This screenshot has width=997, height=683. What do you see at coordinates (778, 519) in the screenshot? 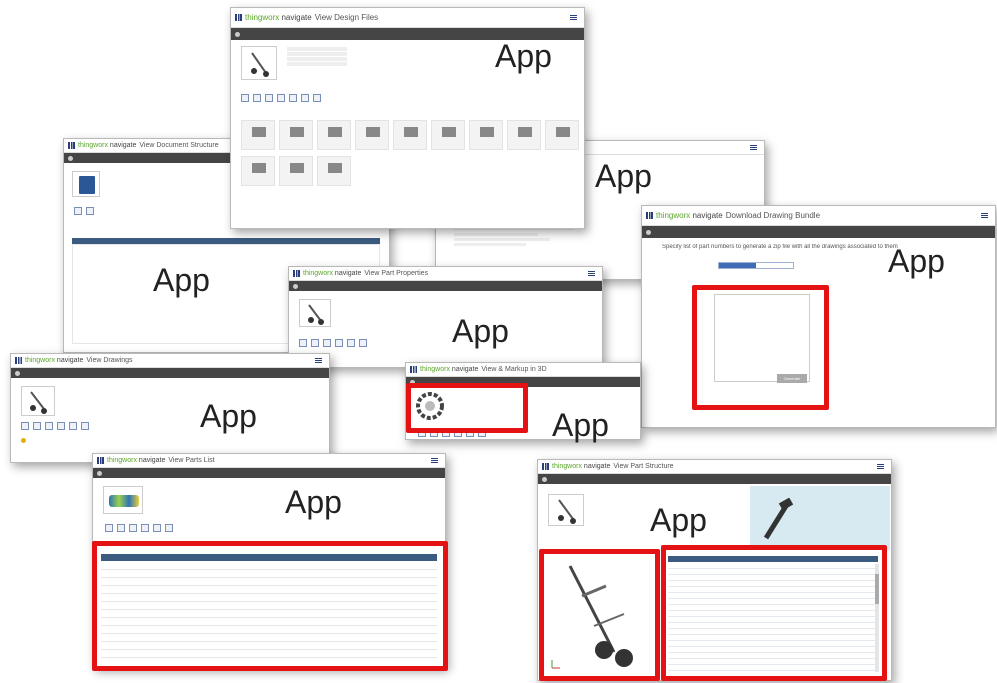
I see `bolt-icon` at bounding box center [778, 519].